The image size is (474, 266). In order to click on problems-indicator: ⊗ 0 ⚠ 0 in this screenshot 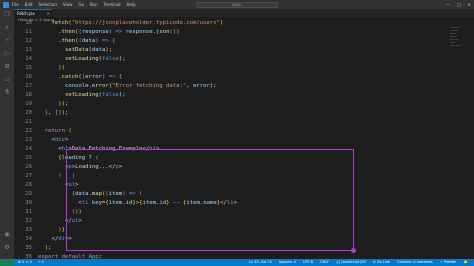, I will do `click(25, 262)`.